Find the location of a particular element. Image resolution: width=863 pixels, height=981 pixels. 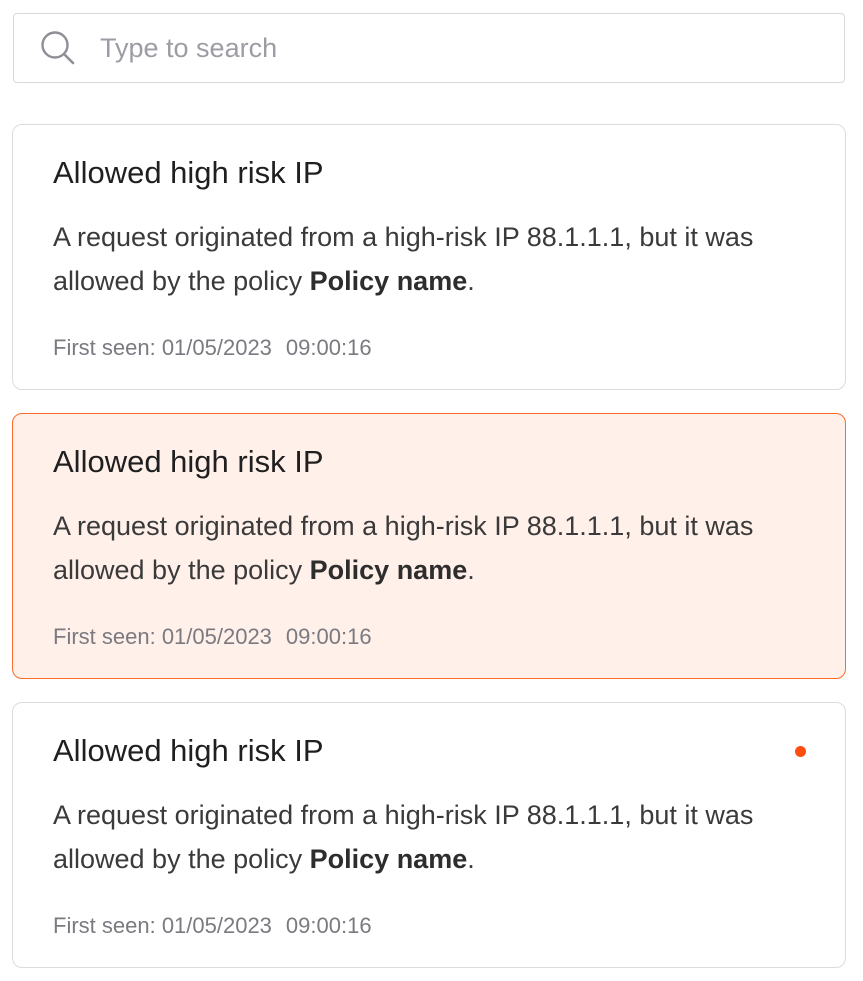

unread-dot-icon is located at coordinates (800, 751).